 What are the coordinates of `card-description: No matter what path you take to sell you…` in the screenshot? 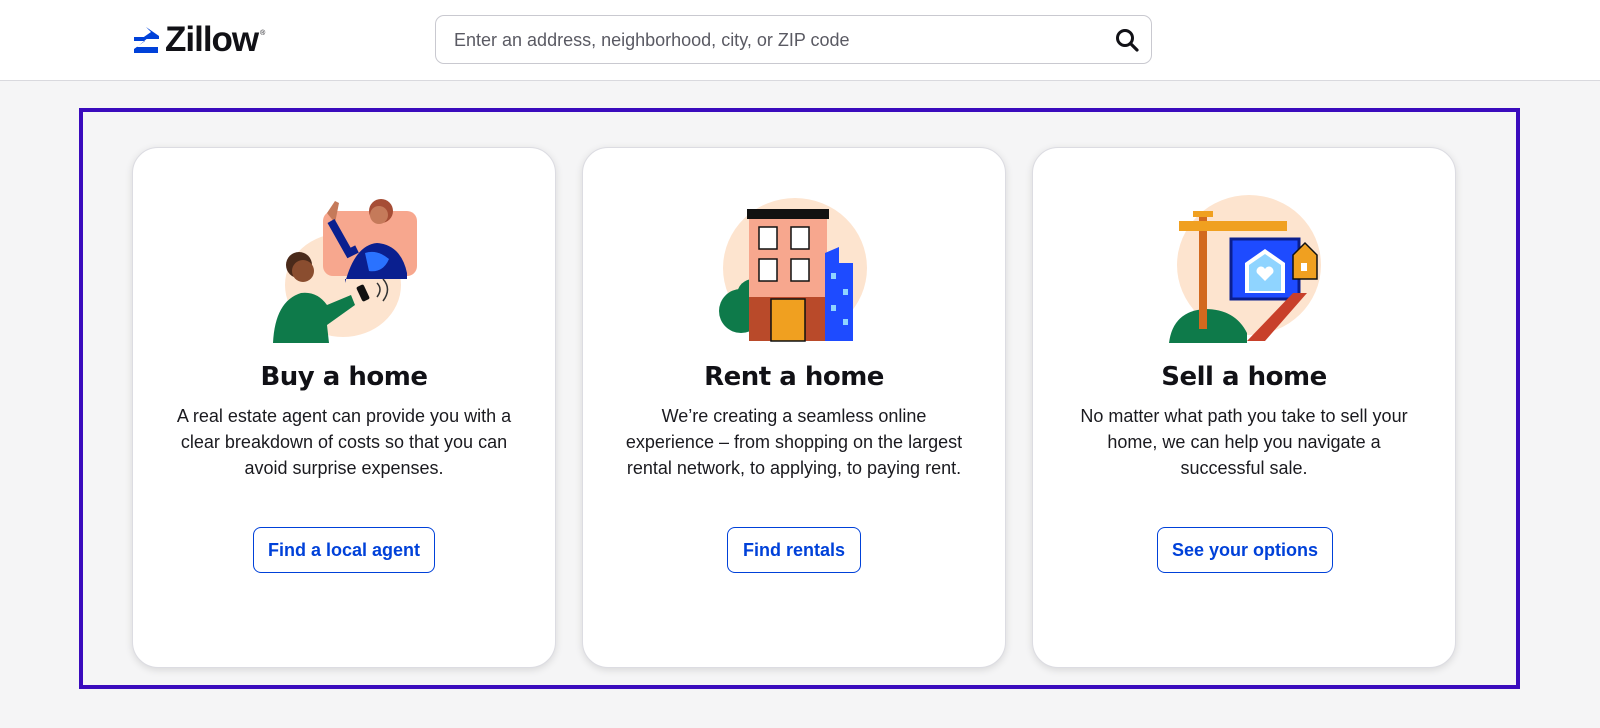 It's located at (1244, 442).